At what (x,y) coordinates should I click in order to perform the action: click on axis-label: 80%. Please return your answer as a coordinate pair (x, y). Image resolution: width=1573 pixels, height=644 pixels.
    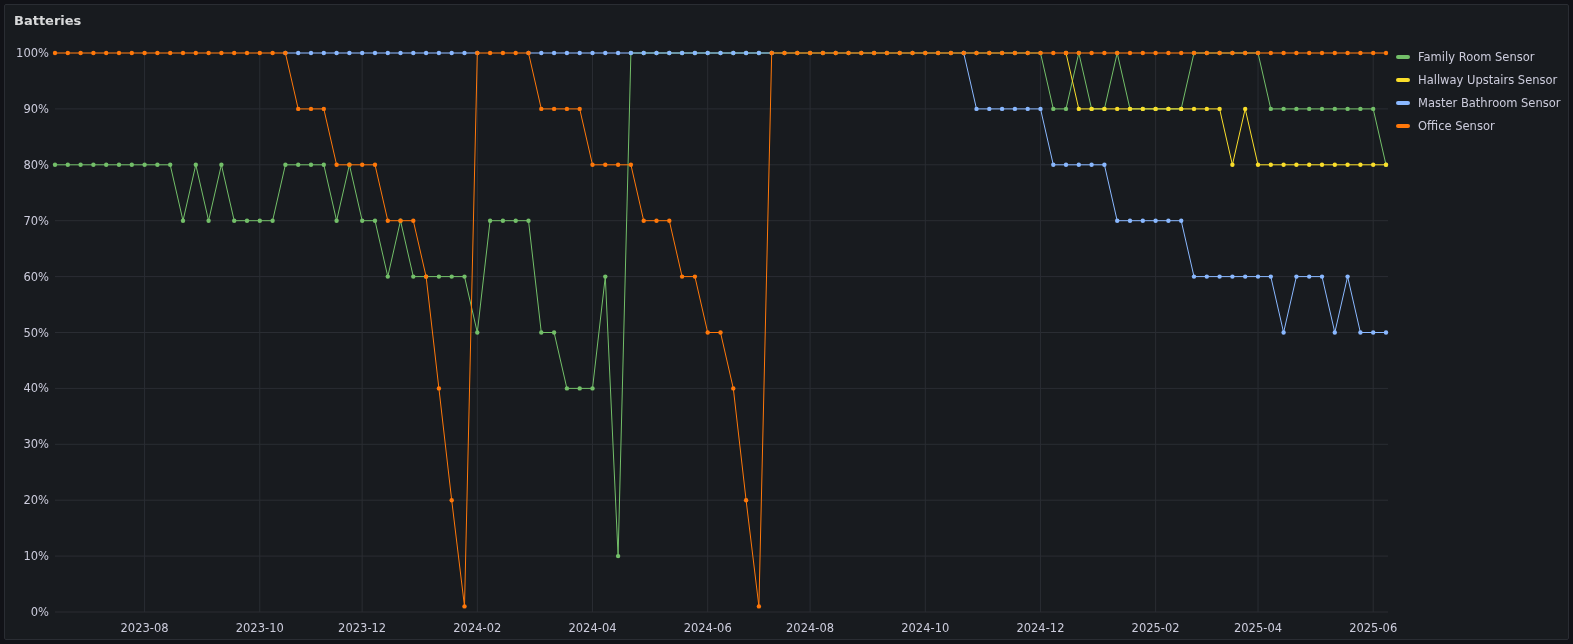
    Looking at the image, I should click on (36, 164).